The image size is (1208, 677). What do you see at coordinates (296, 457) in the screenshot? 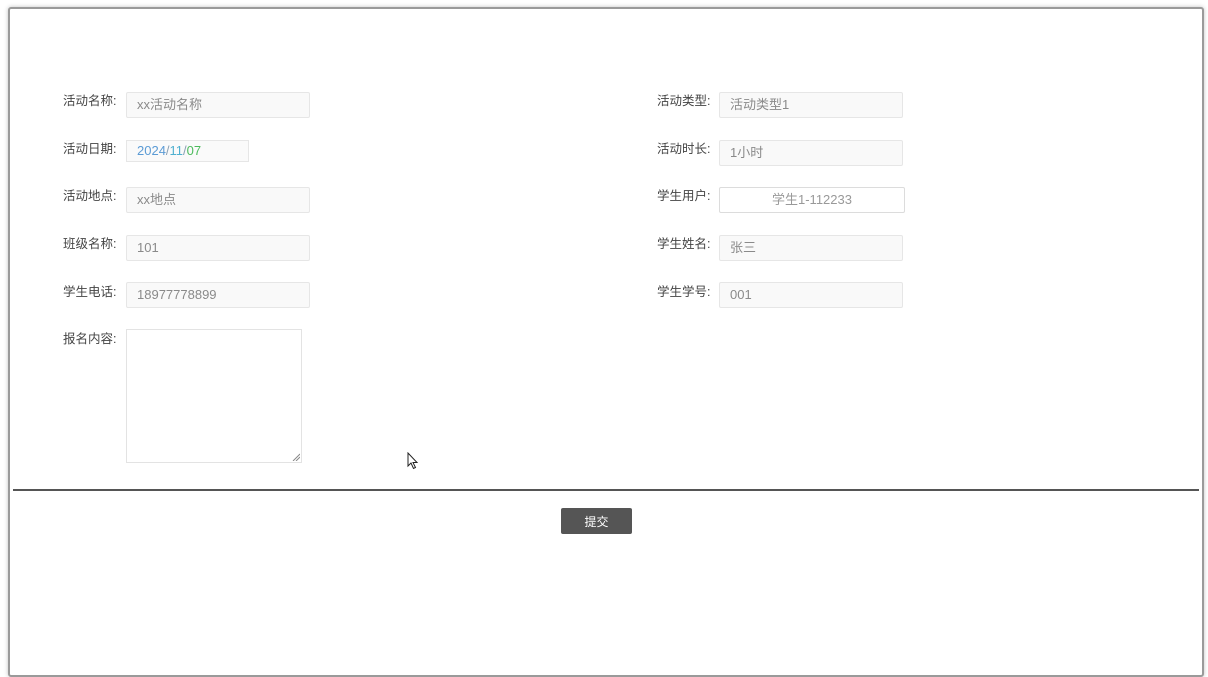
I see `resize-handle-icon` at bounding box center [296, 457].